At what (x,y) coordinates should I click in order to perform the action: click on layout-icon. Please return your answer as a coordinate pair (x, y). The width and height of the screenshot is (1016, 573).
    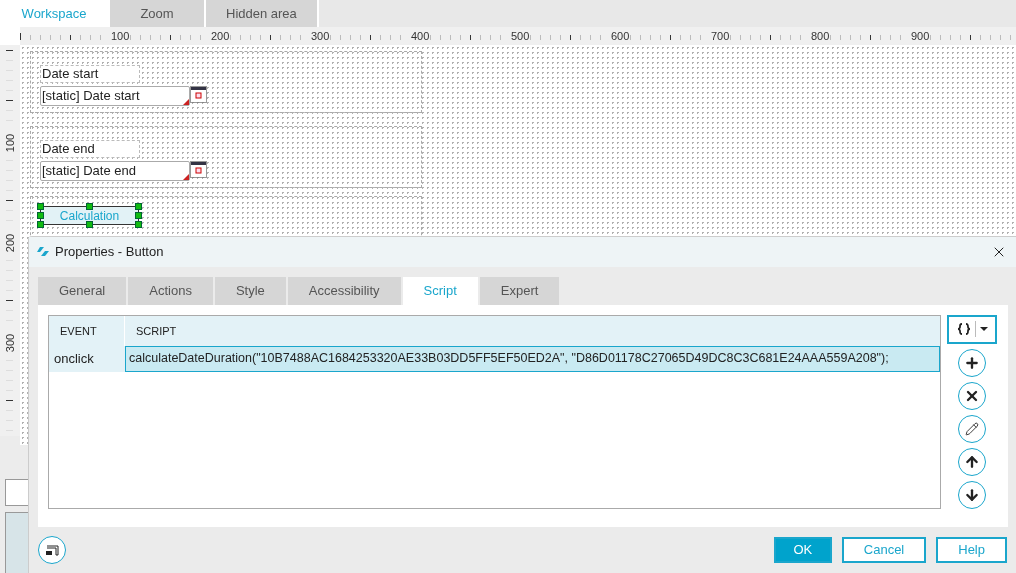
    Looking at the image, I should click on (52, 550).